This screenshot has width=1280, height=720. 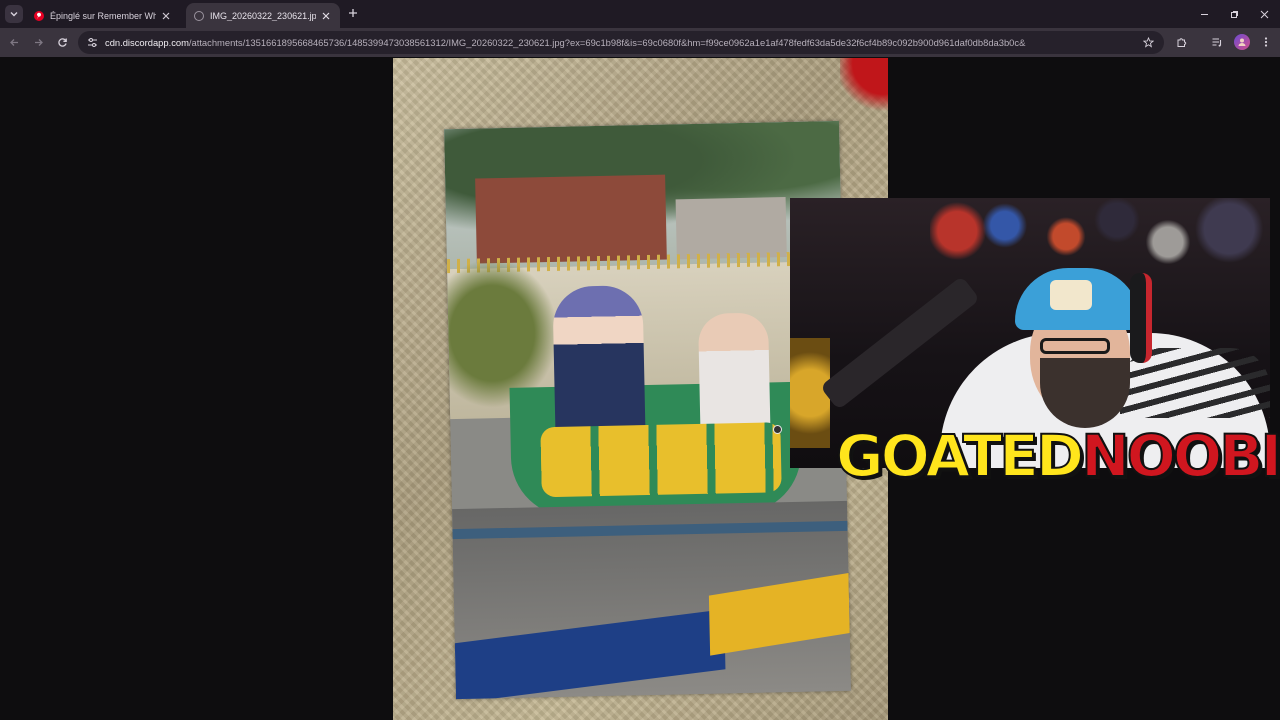 I want to click on logo-noobie: NOOBIE, so click(x=1180, y=456).